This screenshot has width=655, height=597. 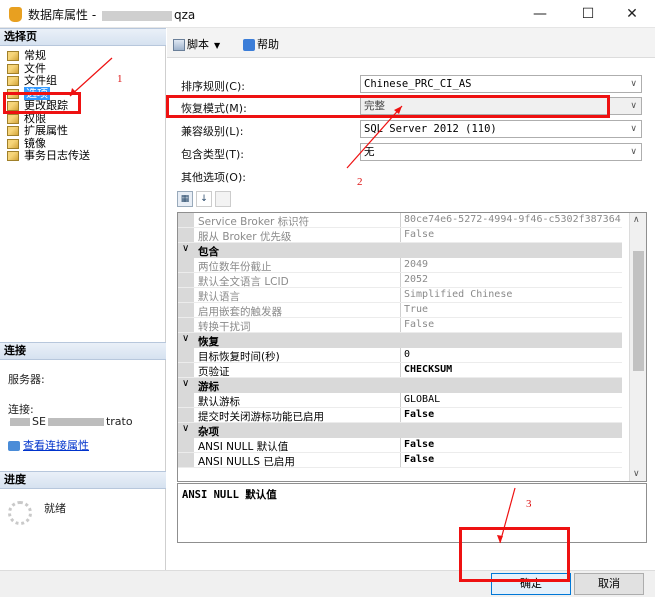 I want to click on categorized-icon: ▦, so click(x=185, y=199).